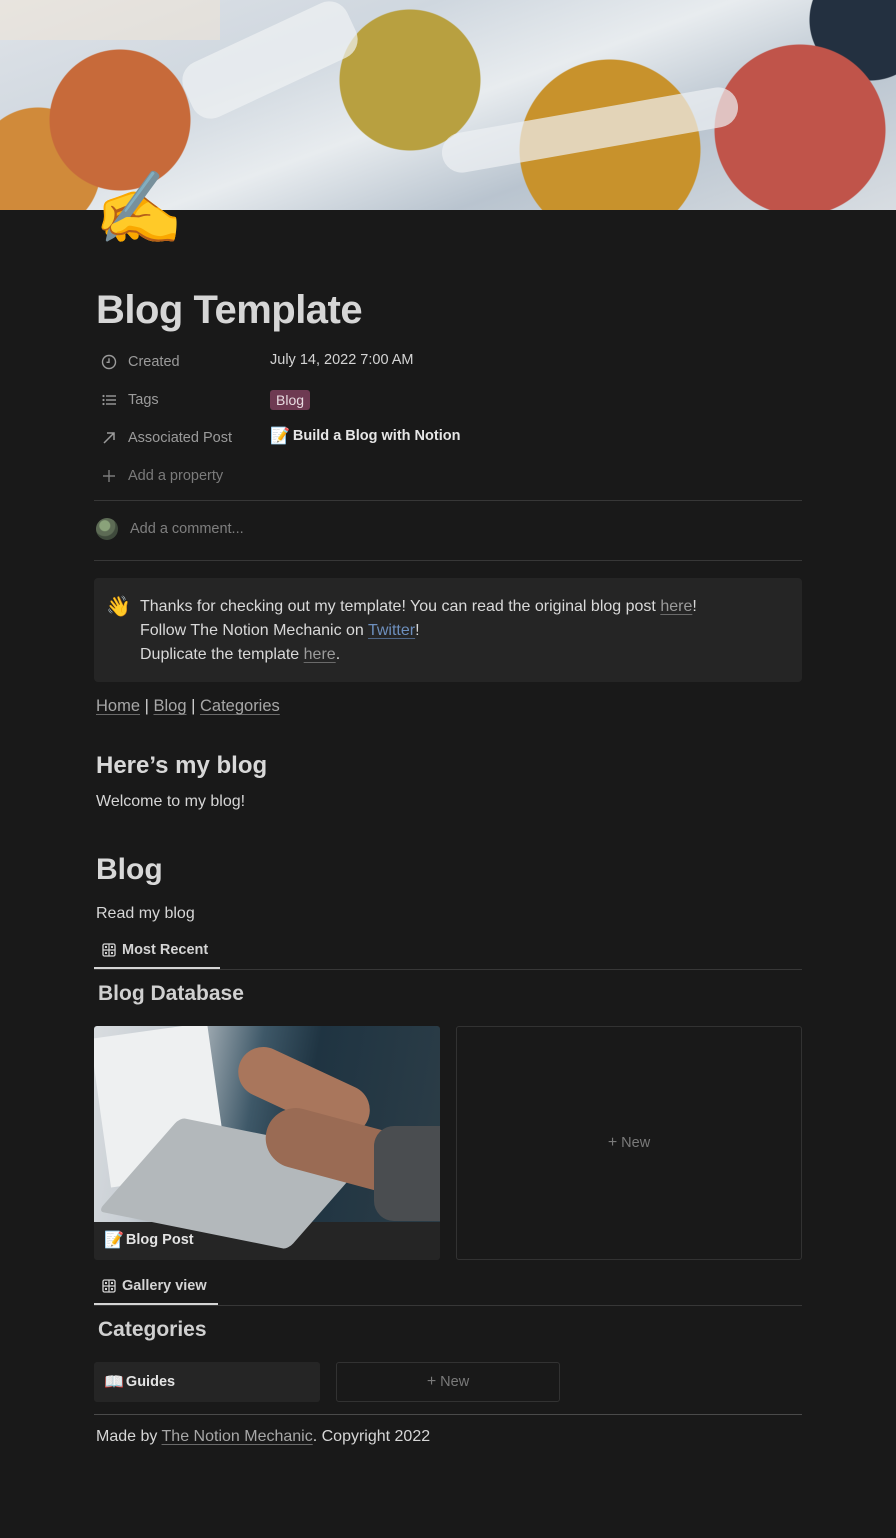  I want to click on text: Follow The Notion Mechanic on, so click(254, 630).